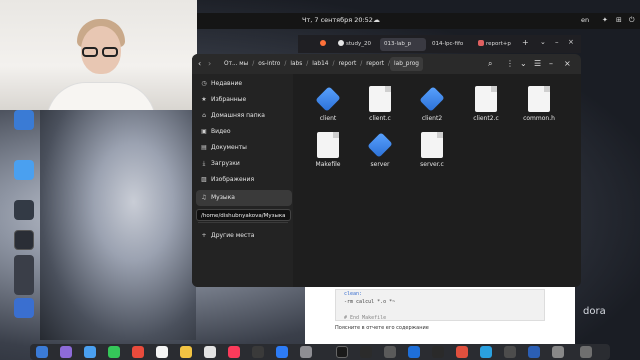 The image size is (640, 360). Describe the element at coordinates (462, 352) in the screenshot. I see `chrome-icon` at that location.